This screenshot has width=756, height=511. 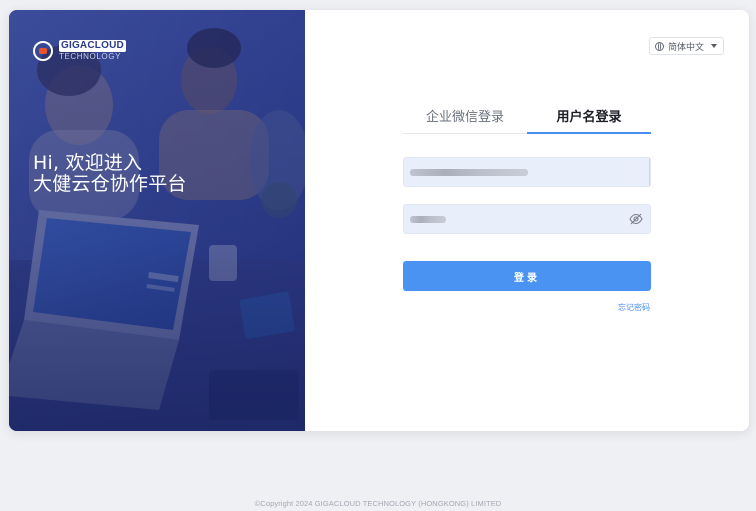 What do you see at coordinates (88, 163) in the screenshot?
I see `welcome-line-1: Hi, 欢迎进入` at bounding box center [88, 163].